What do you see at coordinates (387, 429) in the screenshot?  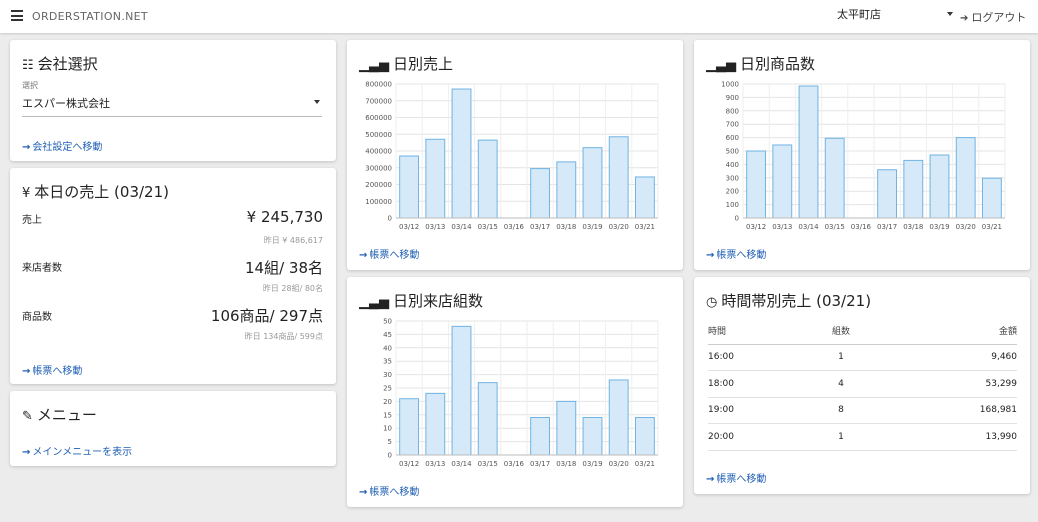 I see `y-tick-label: 10` at bounding box center [387, 429].